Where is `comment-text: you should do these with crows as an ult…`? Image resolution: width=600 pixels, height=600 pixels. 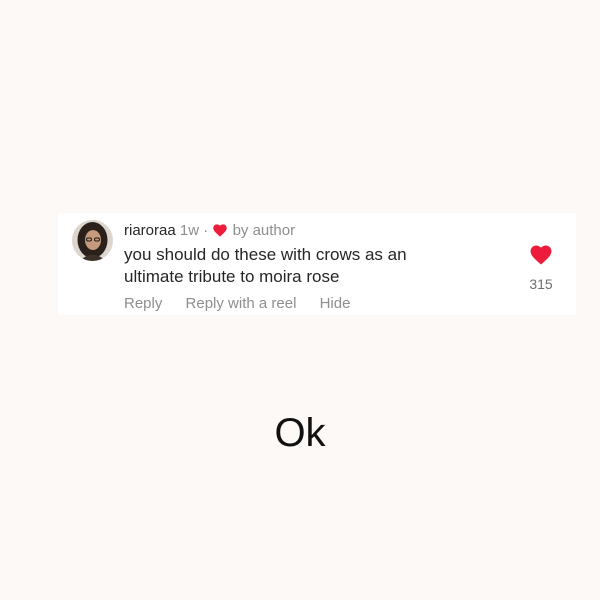 comment-text: you should do these with crows as an ult… is located at coordinates (265, 265).